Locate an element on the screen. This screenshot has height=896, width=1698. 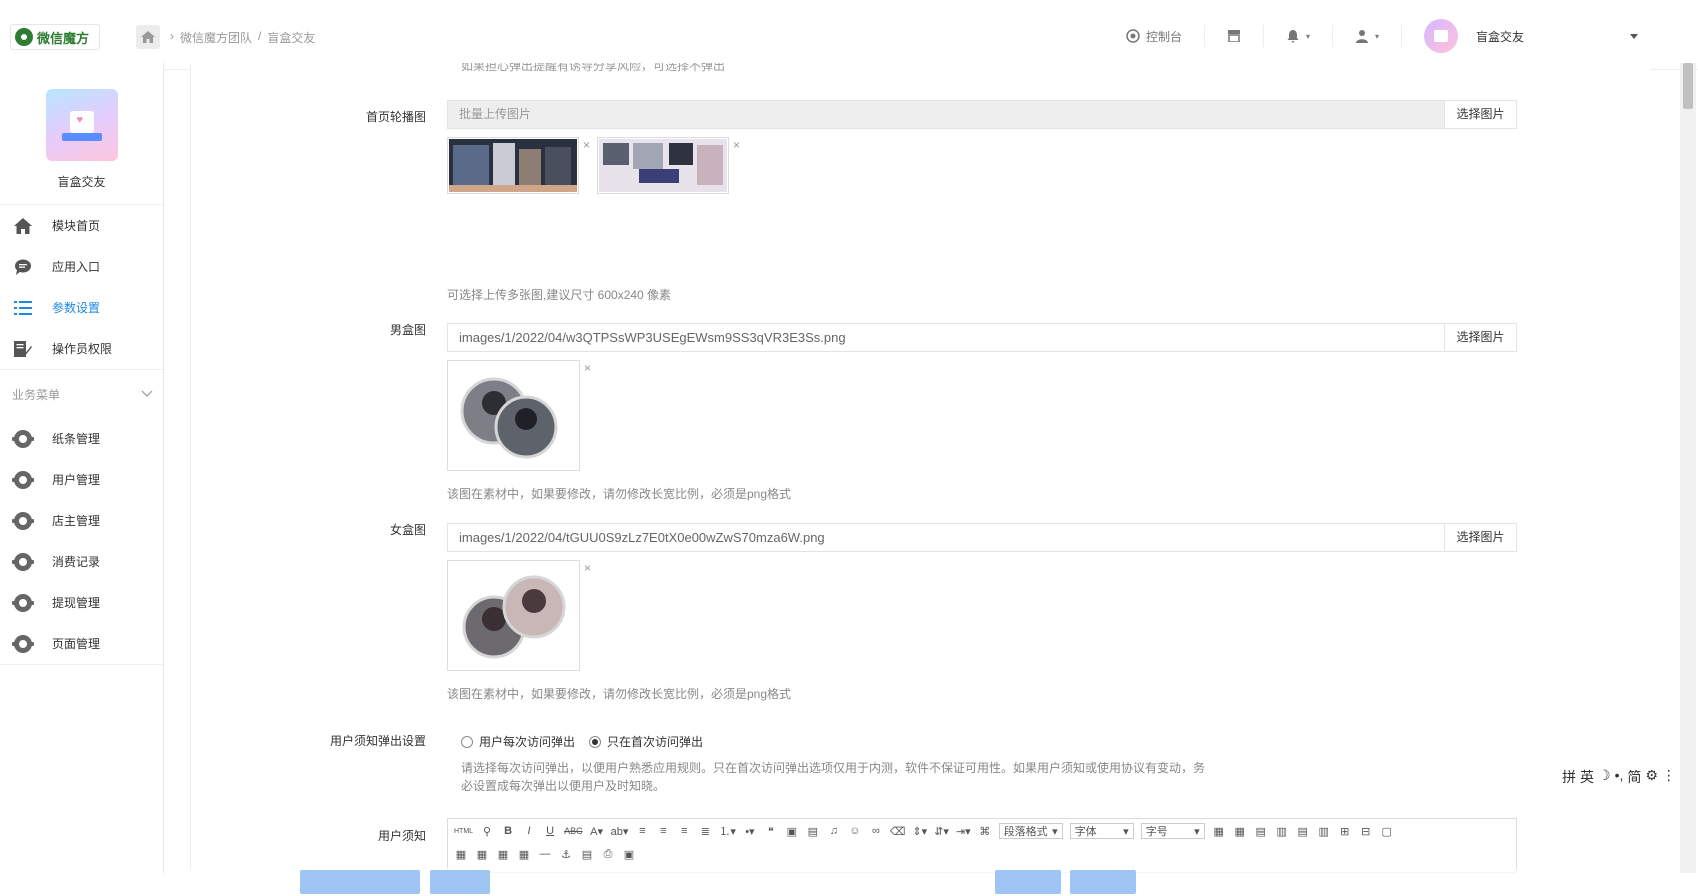
punctuation-icon: •, is located at coordinates (1619, 777).